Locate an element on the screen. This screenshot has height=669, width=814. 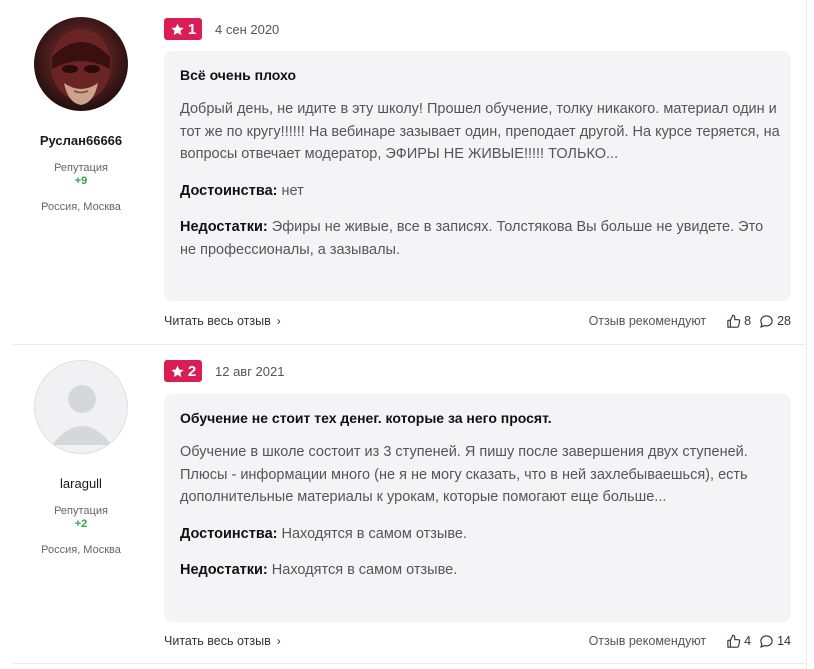
review-author: laragull Репутация +2 Россия, Москва is located at coordinates (81, 458).